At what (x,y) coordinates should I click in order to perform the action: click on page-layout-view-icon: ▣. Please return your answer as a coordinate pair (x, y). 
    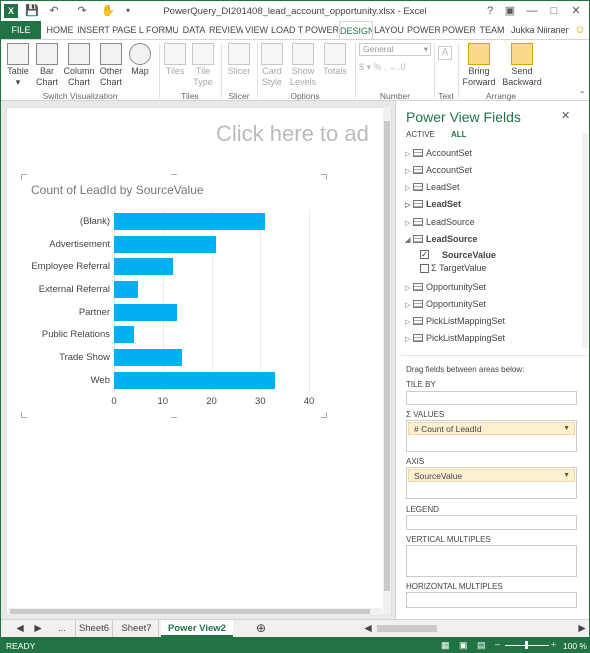
    Looking at the image, I should click on (463, 645).